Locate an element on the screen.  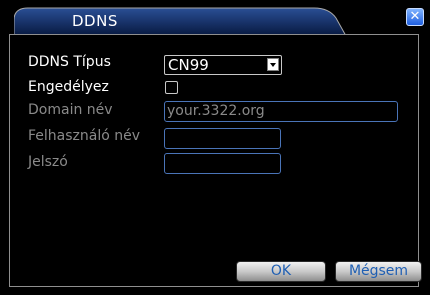
ddns-type-select: CN99 is located at coordinates (223, 65).